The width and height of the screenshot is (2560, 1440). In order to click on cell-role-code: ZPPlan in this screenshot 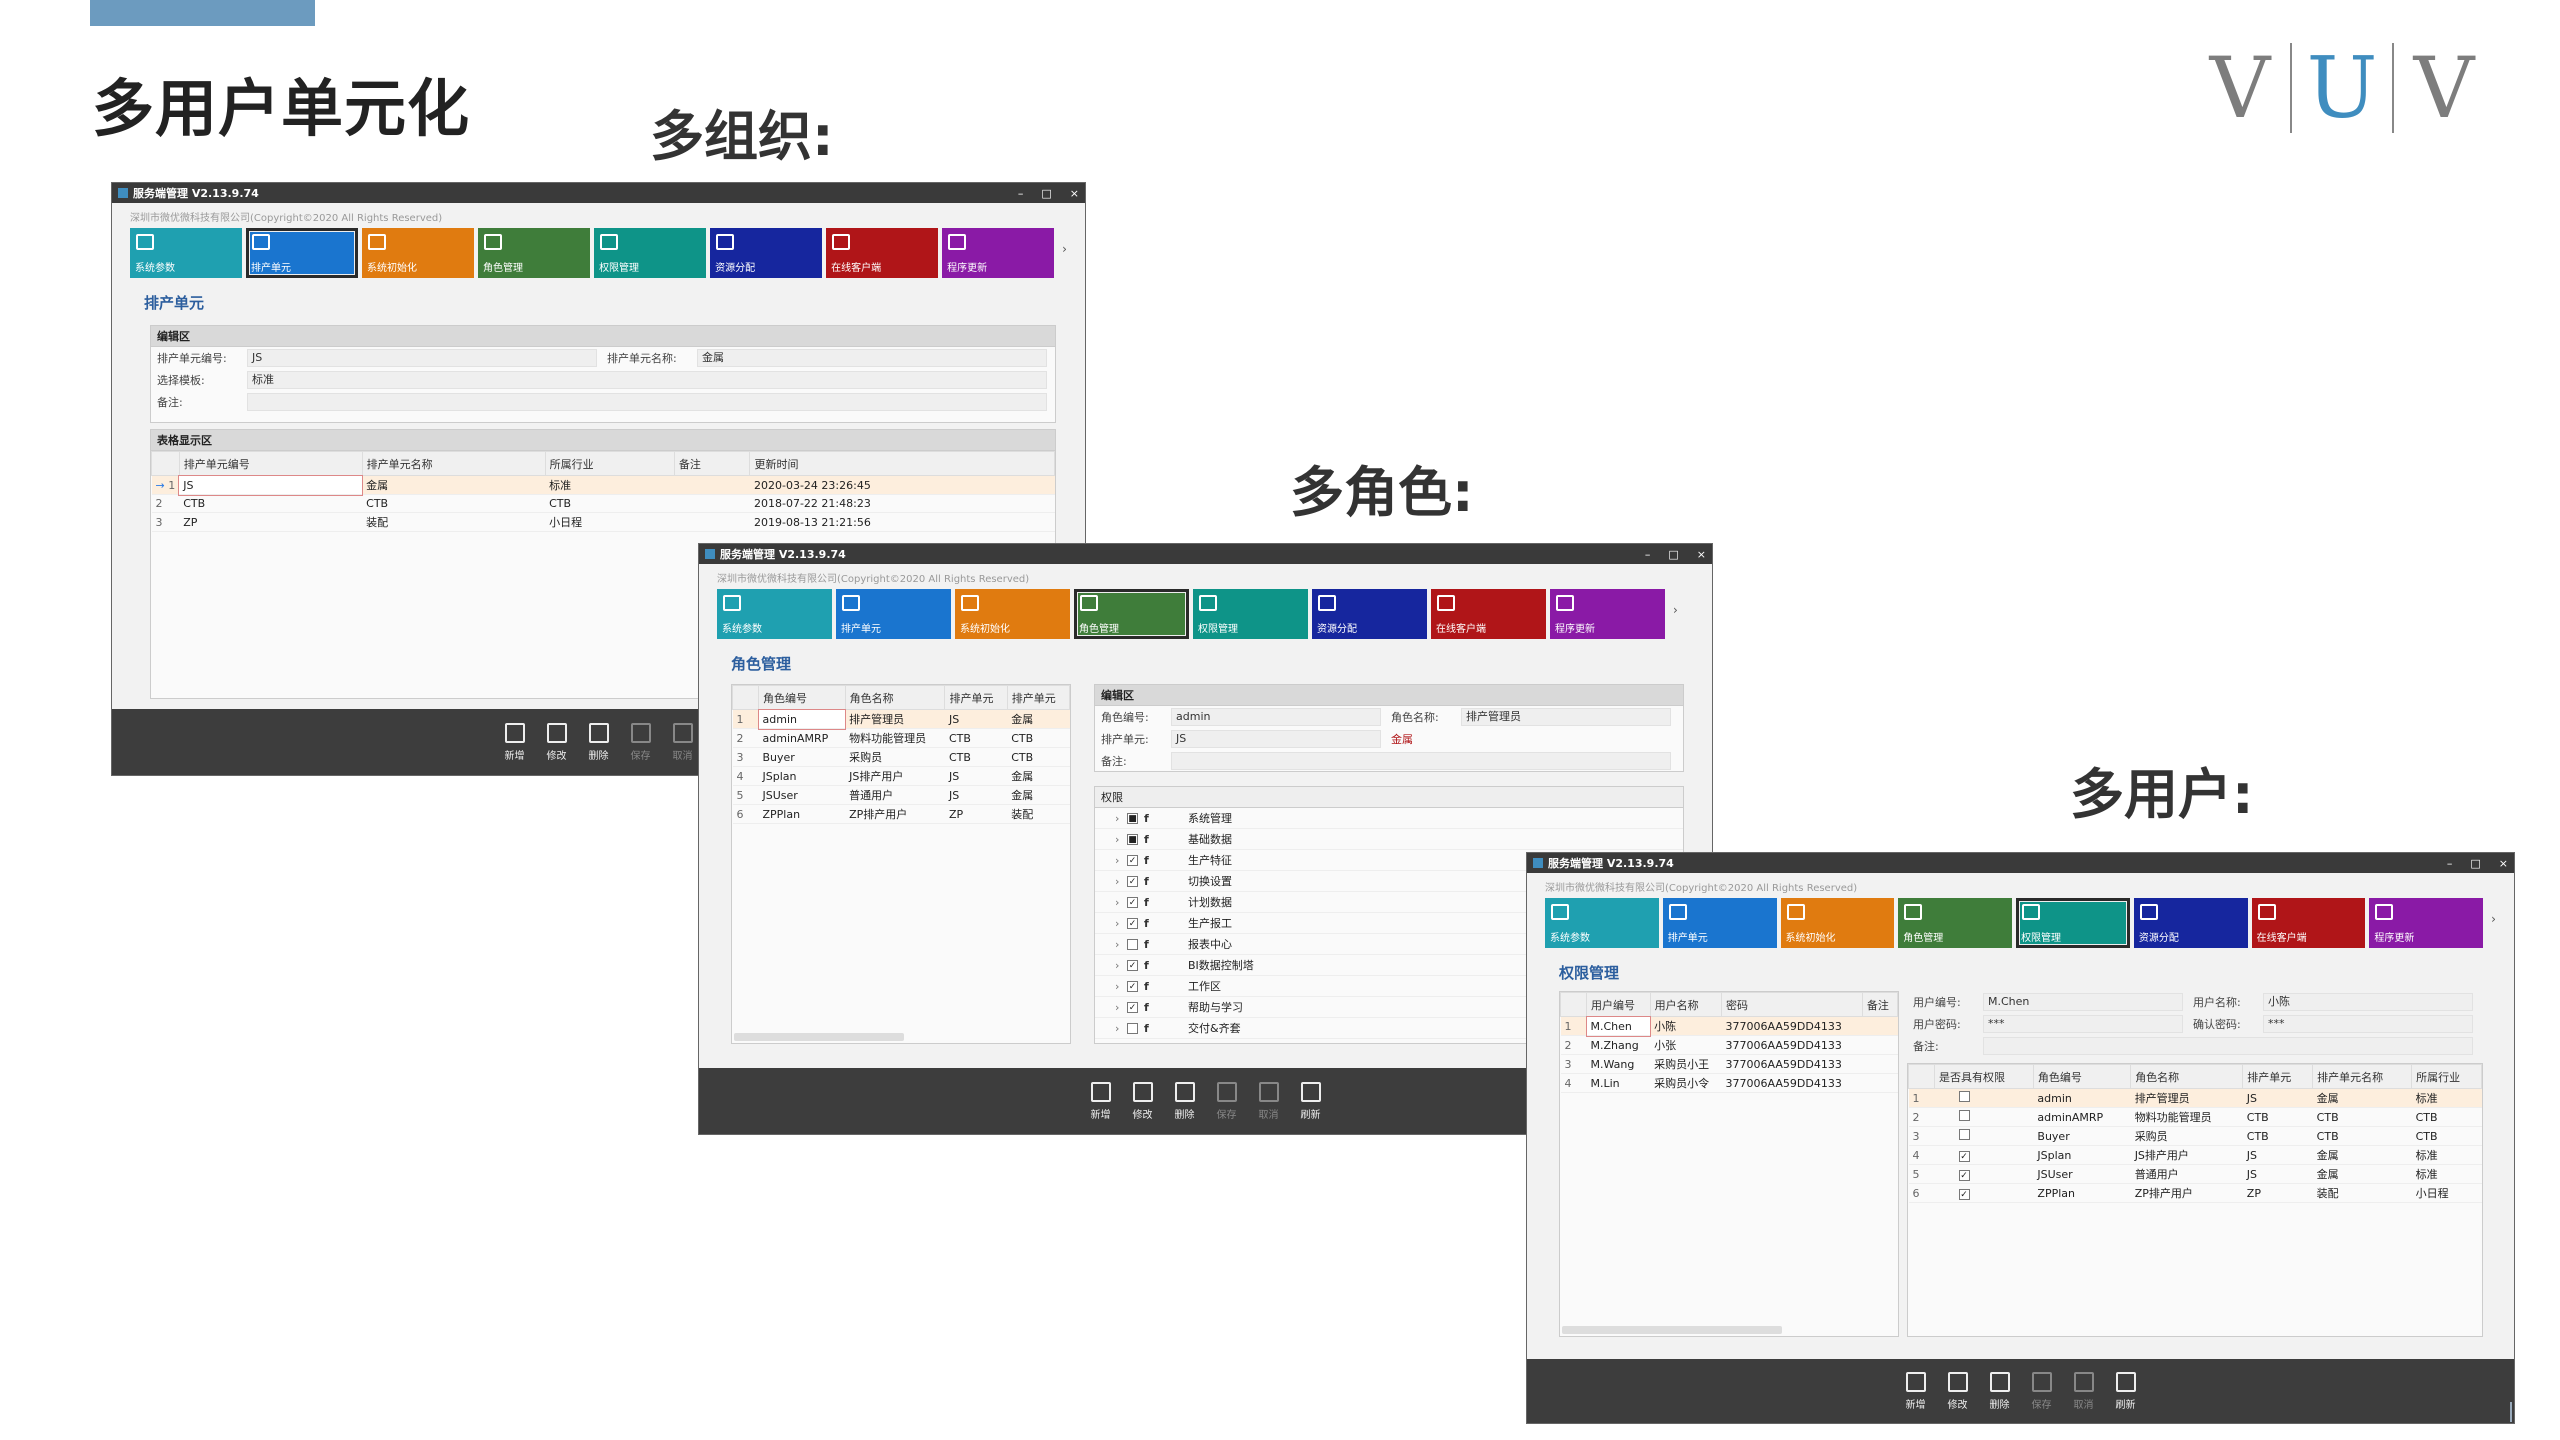, I will do `click(802, 814)`.